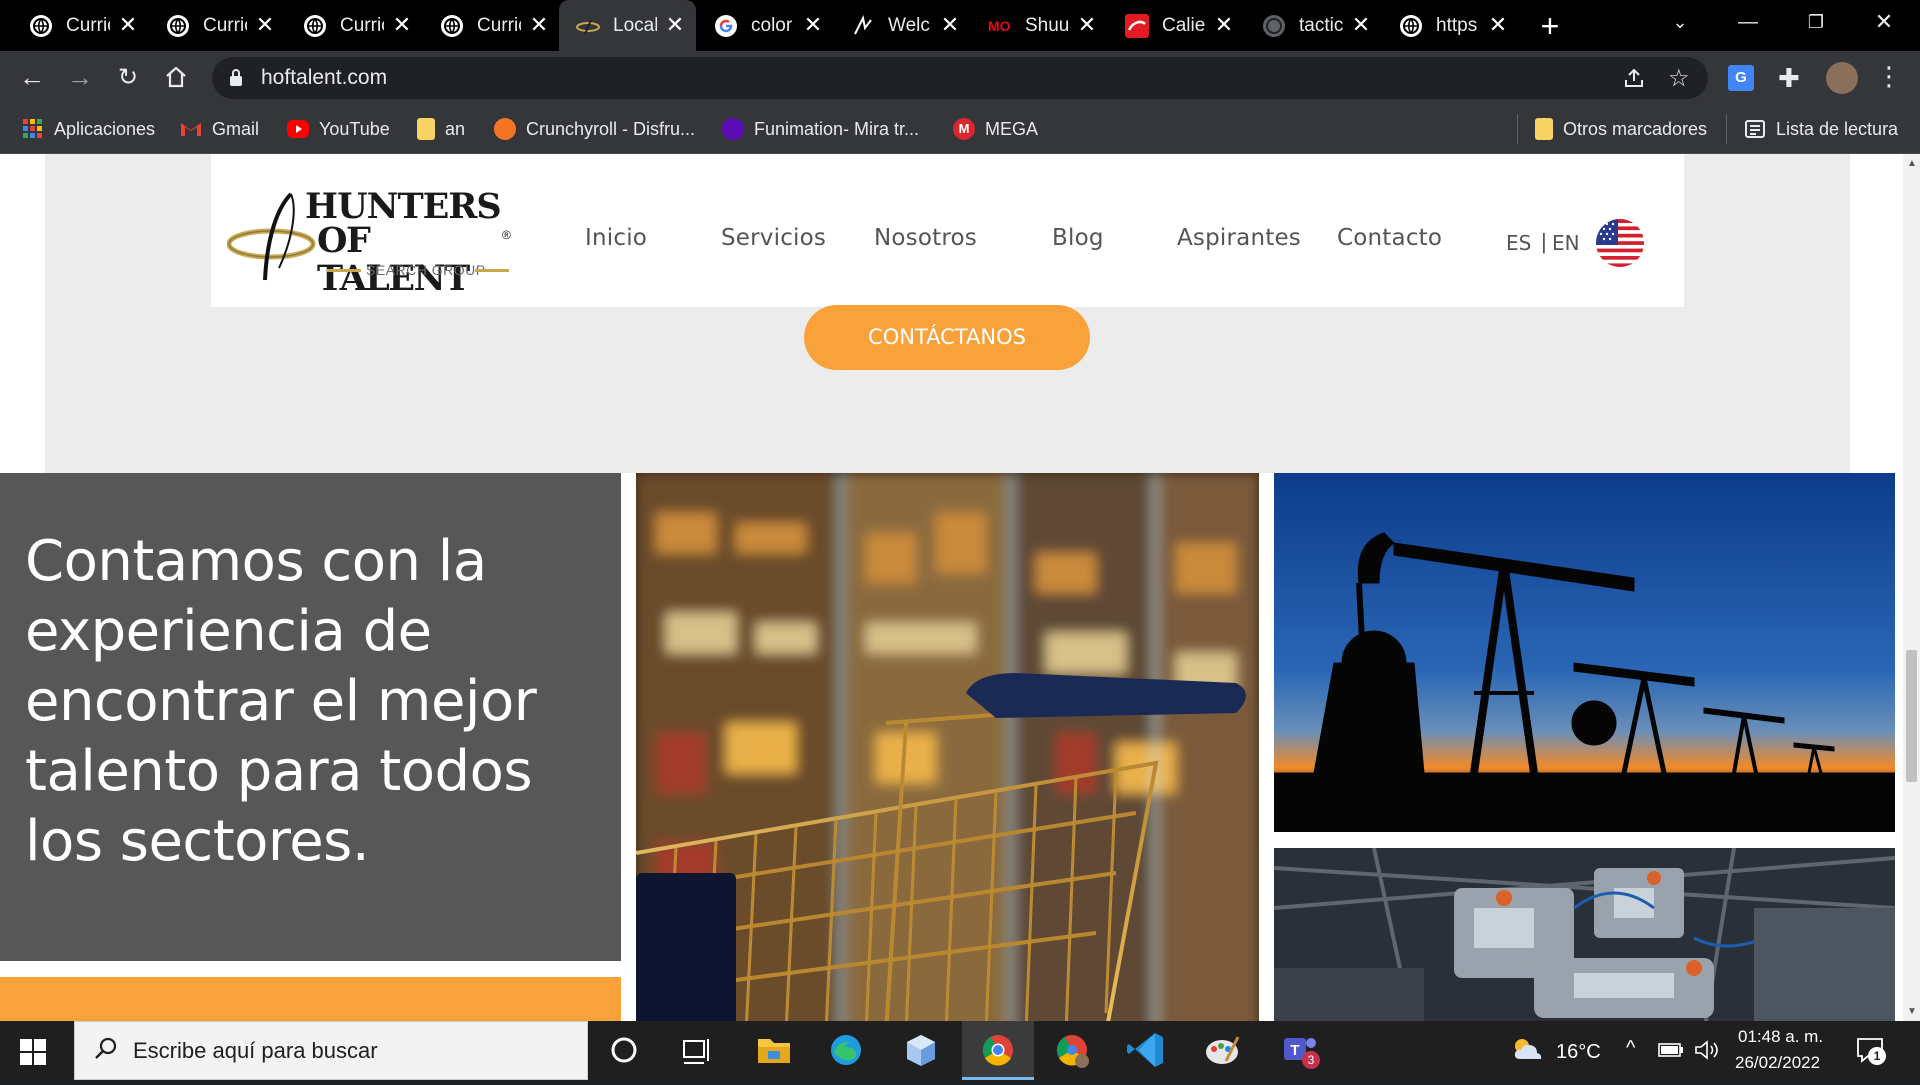 The image size is (1920, 1085). Describe the element at coordinates (1072, 1050) in the screenshot. I see `chrome-profile-icon` at that location.